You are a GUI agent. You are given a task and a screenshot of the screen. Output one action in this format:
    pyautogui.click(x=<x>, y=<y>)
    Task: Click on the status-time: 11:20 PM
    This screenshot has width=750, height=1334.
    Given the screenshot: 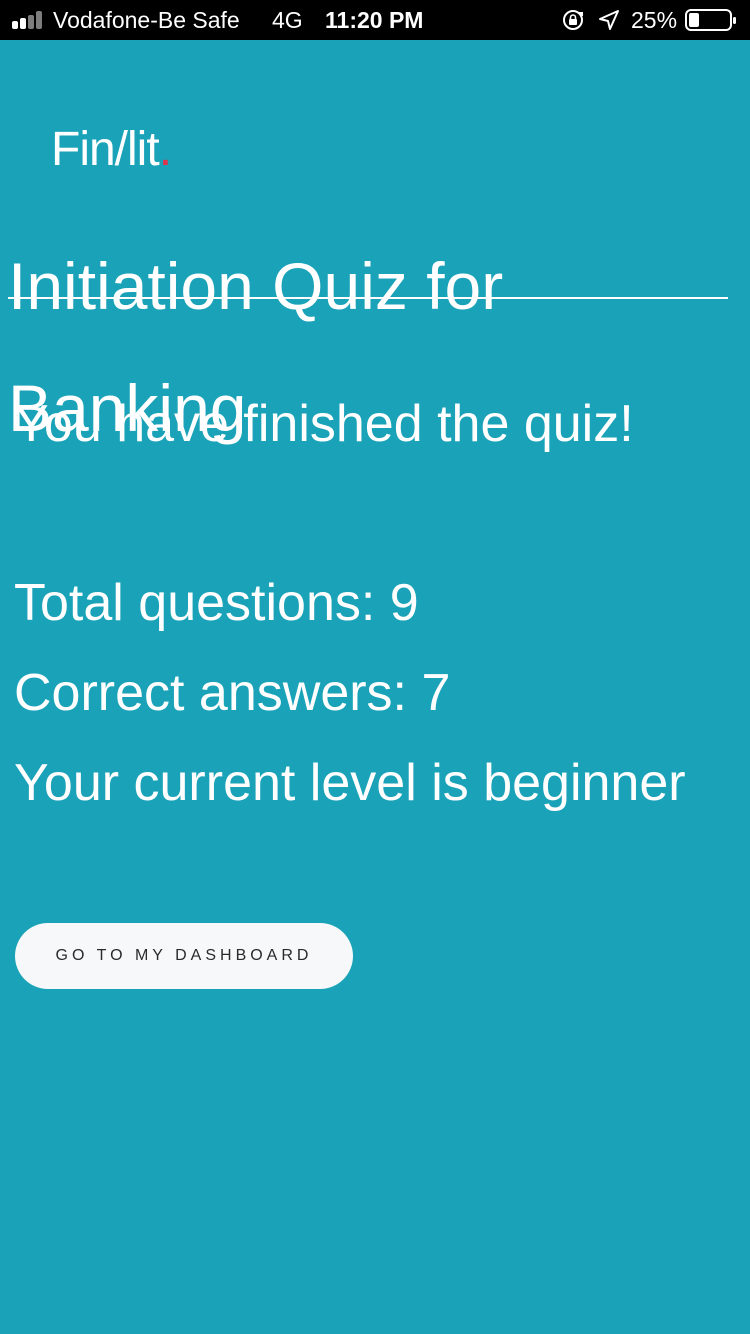 What is the action you would take?
    pyautogui.click(x=374, y=20)
    